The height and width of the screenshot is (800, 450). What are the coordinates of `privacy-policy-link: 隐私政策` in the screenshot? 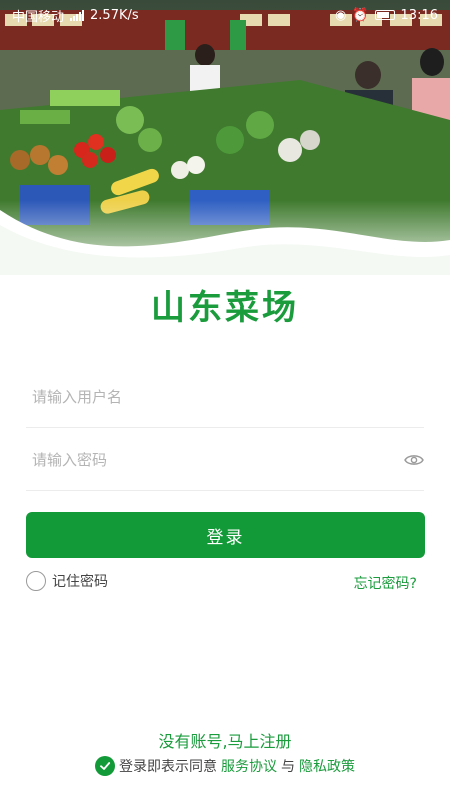 It's located at (327, 766).